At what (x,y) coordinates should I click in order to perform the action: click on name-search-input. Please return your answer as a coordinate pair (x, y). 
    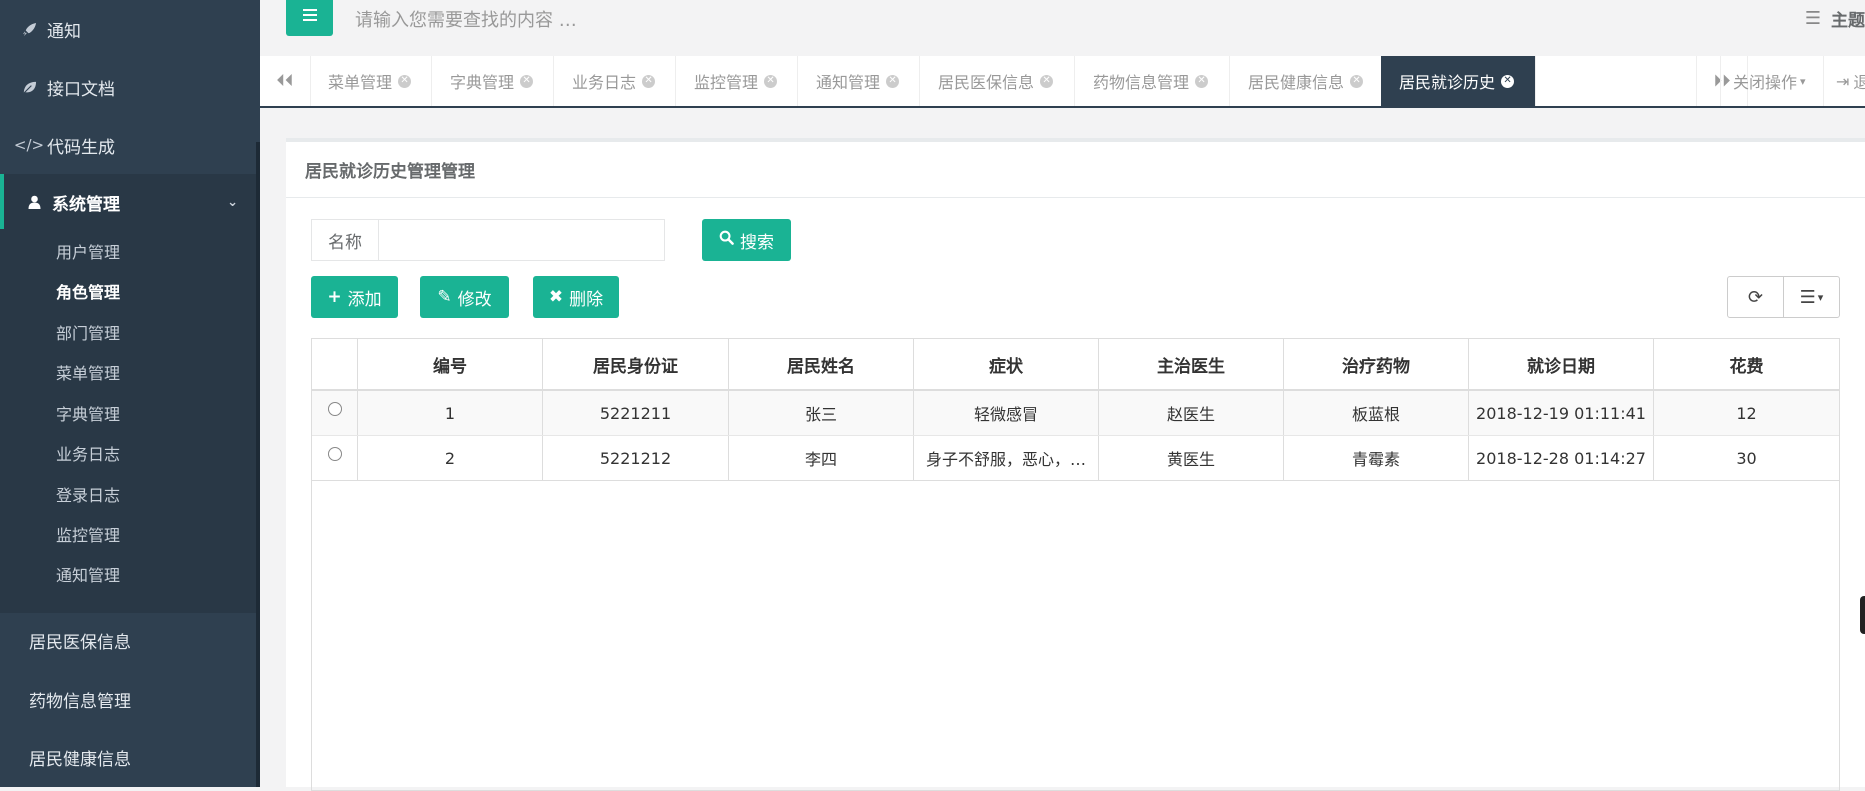
    Looking at the image, I should click on (521, 240).